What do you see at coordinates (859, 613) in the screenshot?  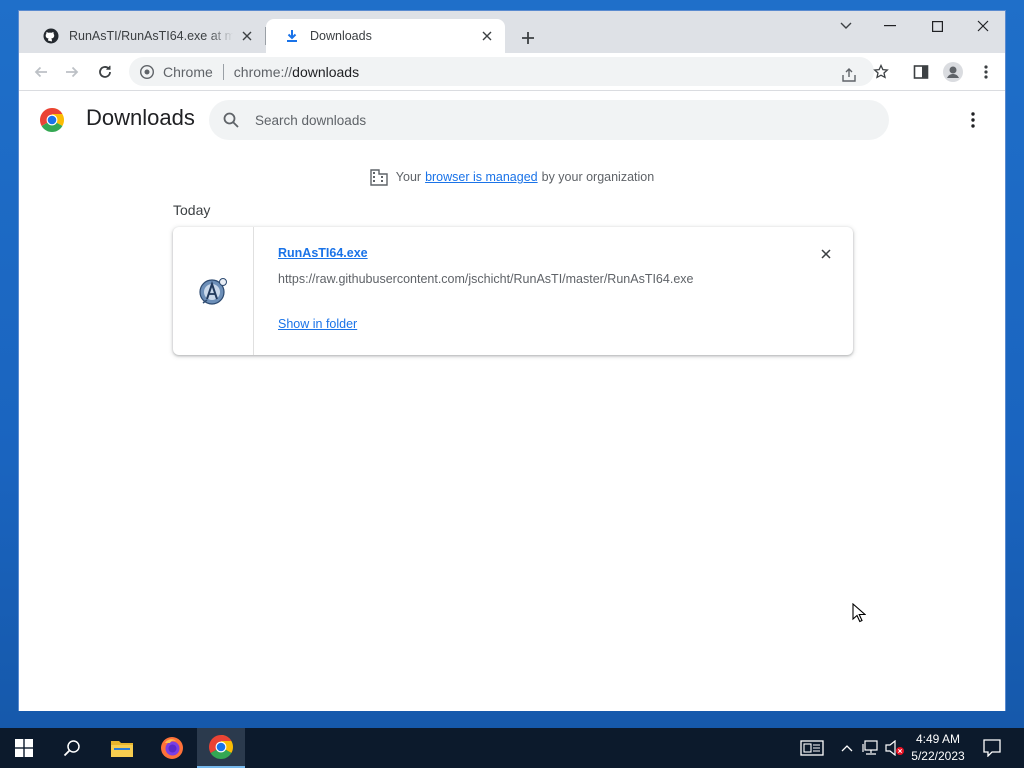 I see `mouse-cursor-icon` at bounding box center [859, 613].